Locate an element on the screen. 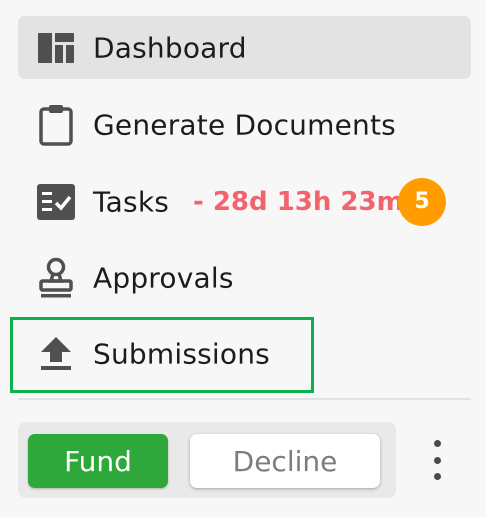  sidebar-item-label: Generate Documents is located at coordinates (244, 124).